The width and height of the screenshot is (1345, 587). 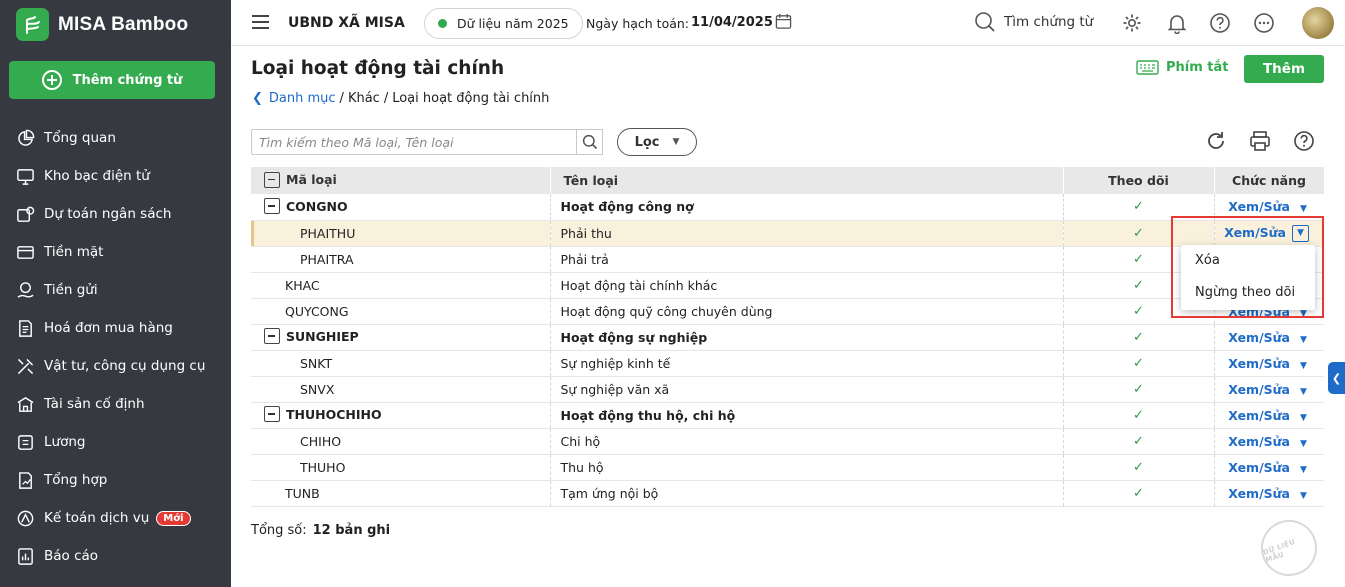 What do you see at coordinates (1216, 141) in the screenshot?
I see `refresh-icon` at bounding box center [1216, 141].